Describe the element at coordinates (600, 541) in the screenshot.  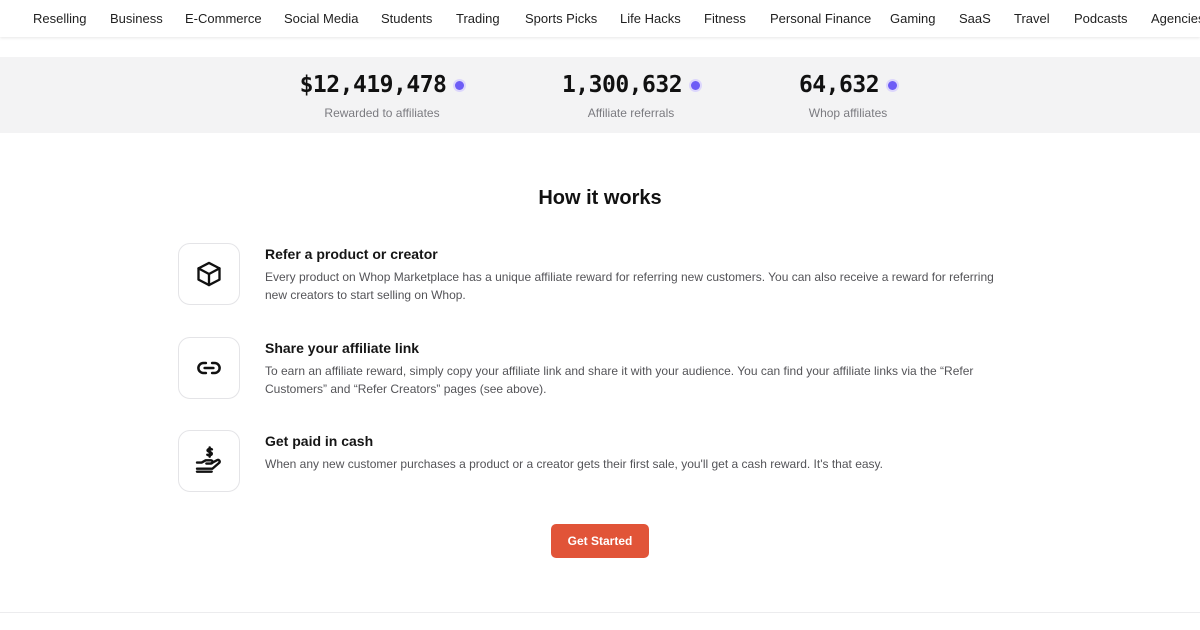
I see `get-started-button: Get Started` at that location.